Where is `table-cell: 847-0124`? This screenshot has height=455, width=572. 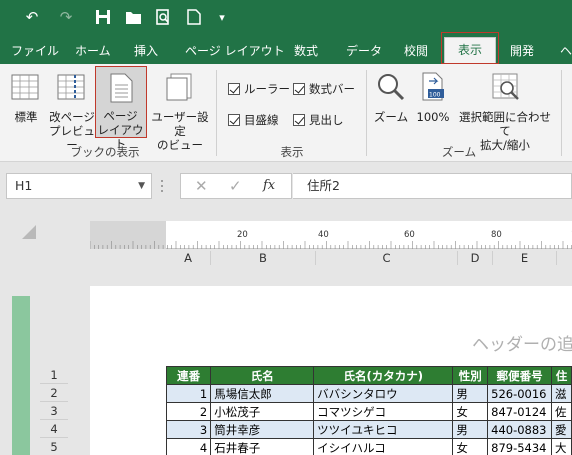
table-cell: 847-0124 is located at coordinates (520, 411).